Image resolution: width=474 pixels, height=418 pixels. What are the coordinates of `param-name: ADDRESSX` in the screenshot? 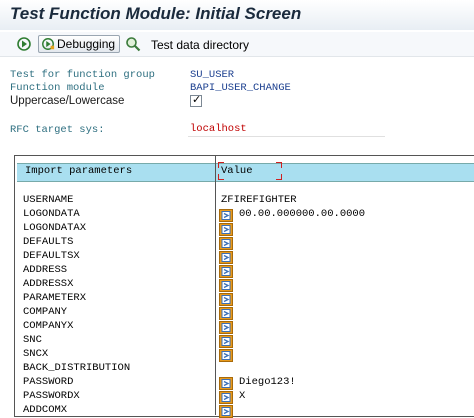 It's located at (48, 284).